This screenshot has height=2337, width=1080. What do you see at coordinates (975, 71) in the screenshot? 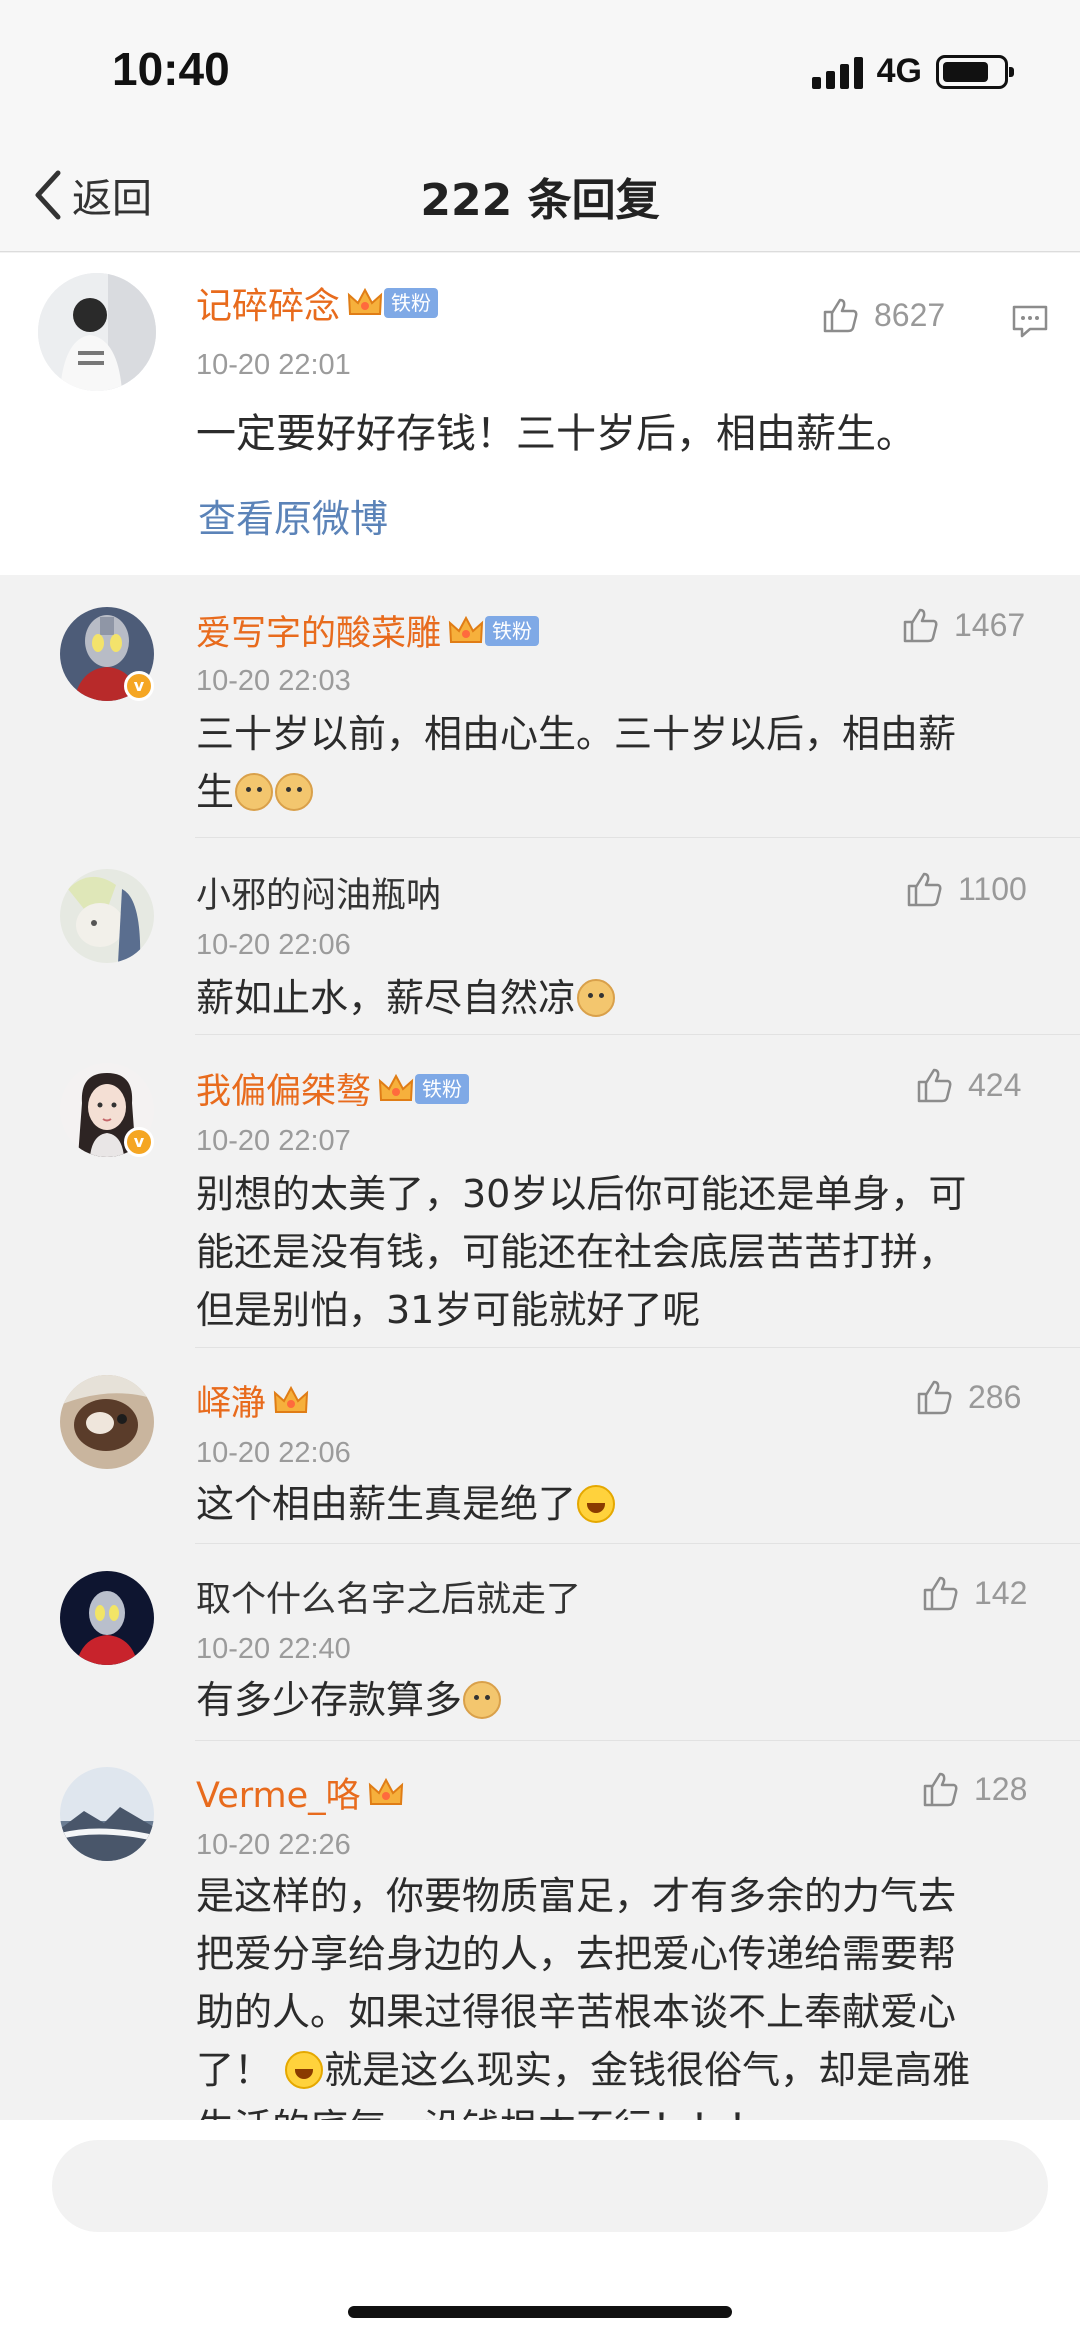
I see `battery-icon` at bounding box center [975, 71].